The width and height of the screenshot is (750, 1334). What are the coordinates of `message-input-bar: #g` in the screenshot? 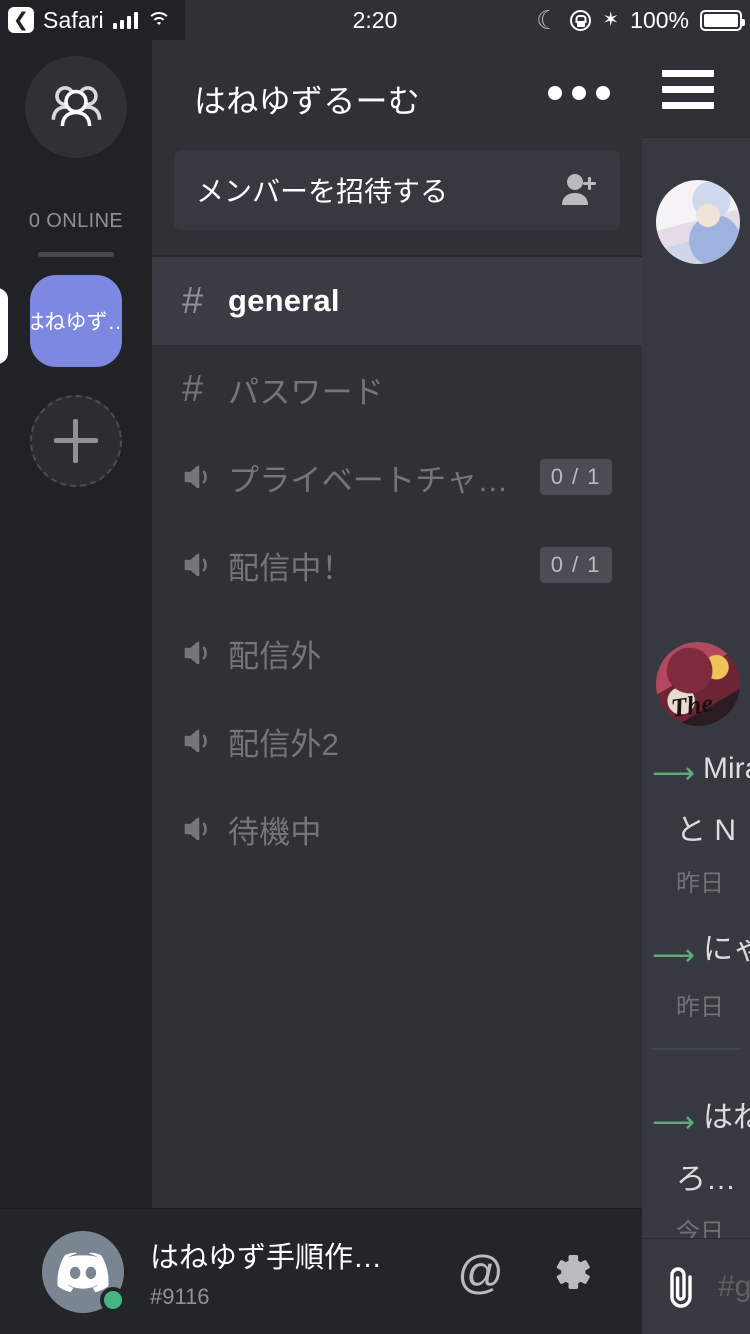 It's located at (696, 1286).